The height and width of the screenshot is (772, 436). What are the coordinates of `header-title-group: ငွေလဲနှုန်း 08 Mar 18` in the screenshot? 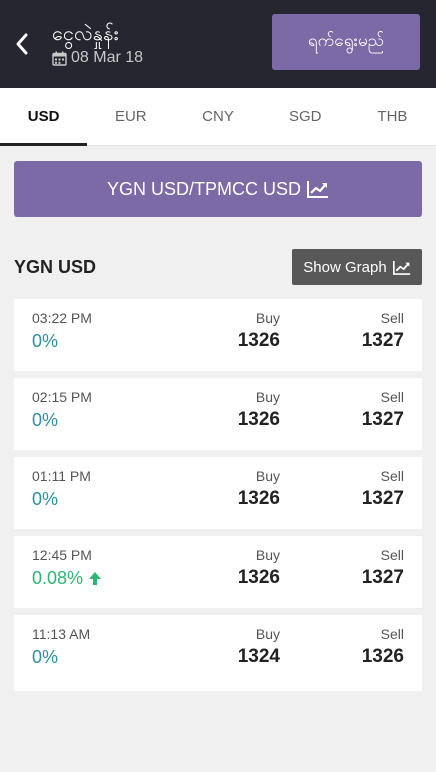 It's located at (97, 44).